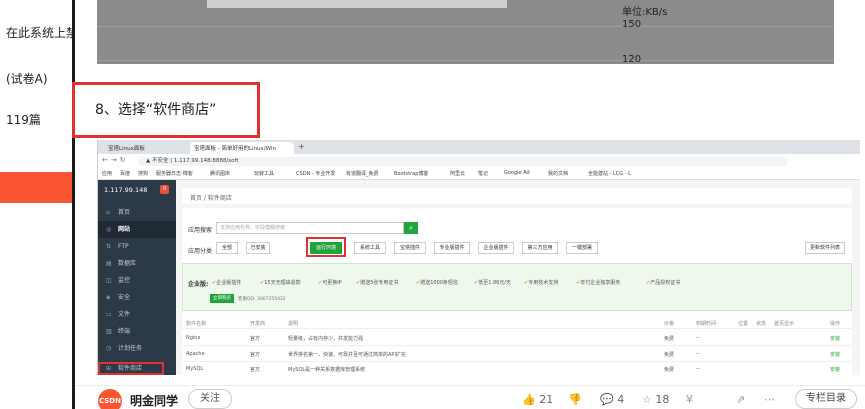 The width and height of the screenshot is (865, 409). What do you see at coordinates (262, 299) in the screenshot?
I see `support-qq: 客服QQ: 3007255432` at bounding box center [262, 299].